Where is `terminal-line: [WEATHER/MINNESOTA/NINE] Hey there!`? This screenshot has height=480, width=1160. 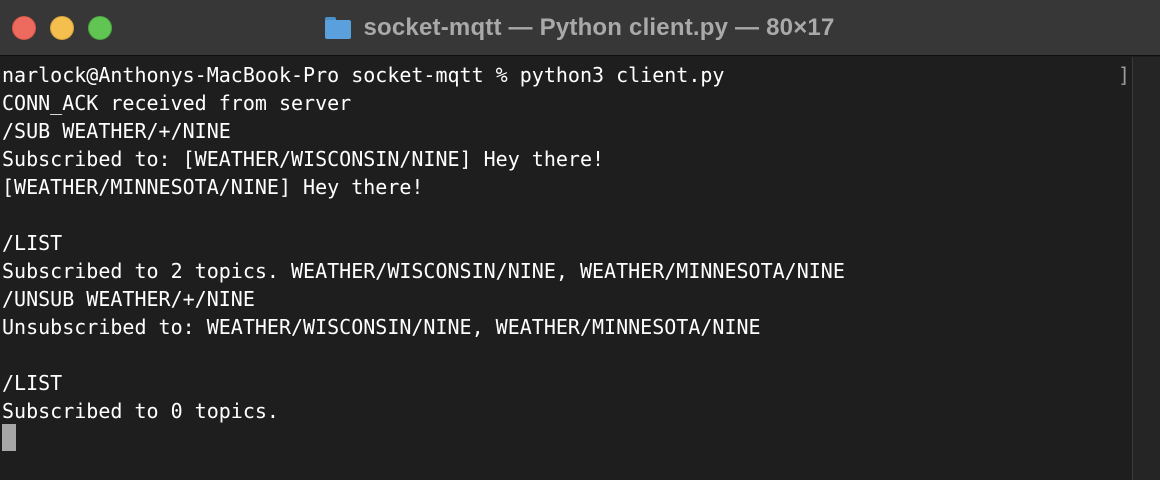 terminal-line: [WEATHER/MINNESOTA/NINE] Hey there! is located at coordinates (213, 187).